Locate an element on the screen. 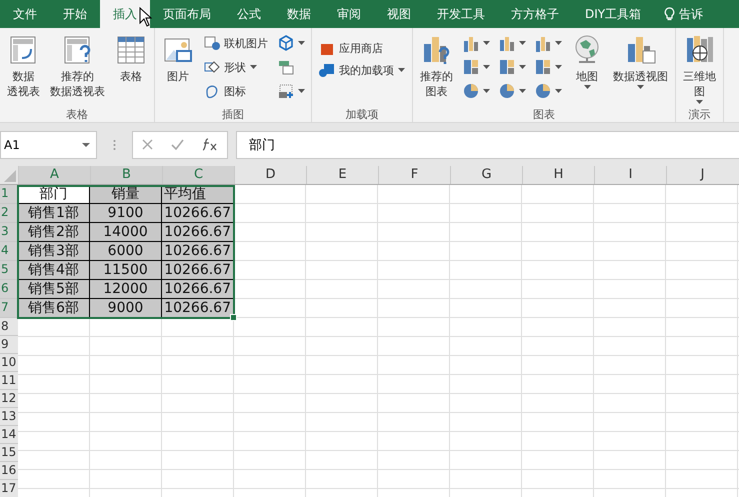 The width and height of the screenshot is (739, 497). ribbon-tab: 插入 is located at coordinates (125, 14).